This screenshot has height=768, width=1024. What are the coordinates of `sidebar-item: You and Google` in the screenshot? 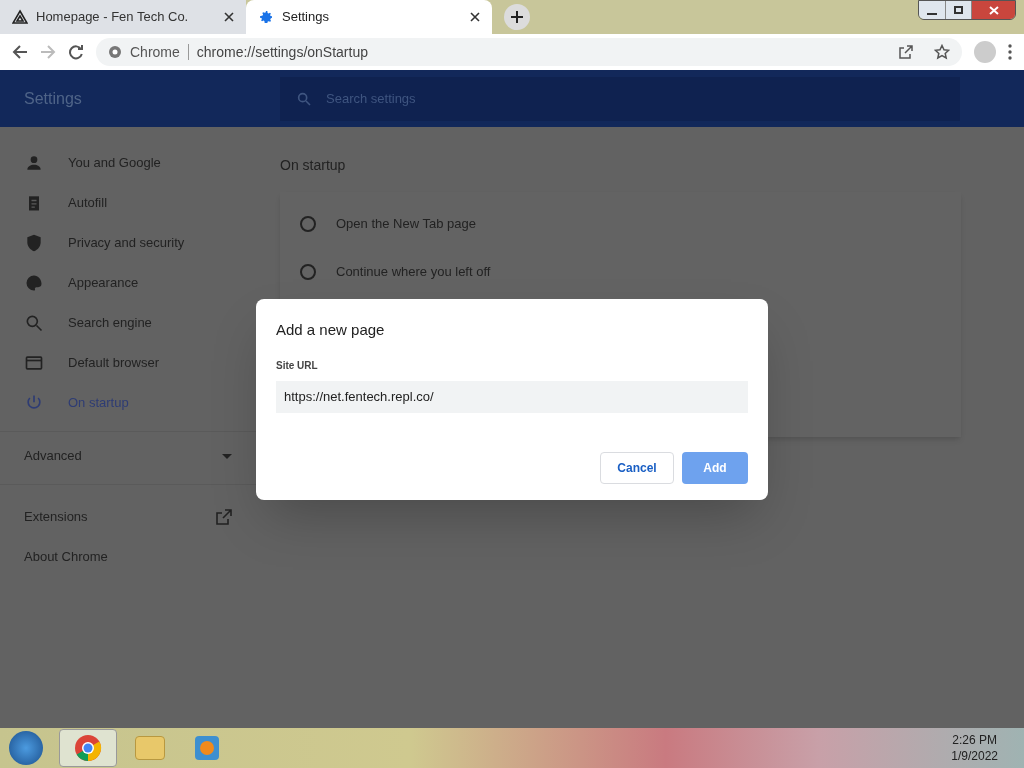 It's located at (128, 163).